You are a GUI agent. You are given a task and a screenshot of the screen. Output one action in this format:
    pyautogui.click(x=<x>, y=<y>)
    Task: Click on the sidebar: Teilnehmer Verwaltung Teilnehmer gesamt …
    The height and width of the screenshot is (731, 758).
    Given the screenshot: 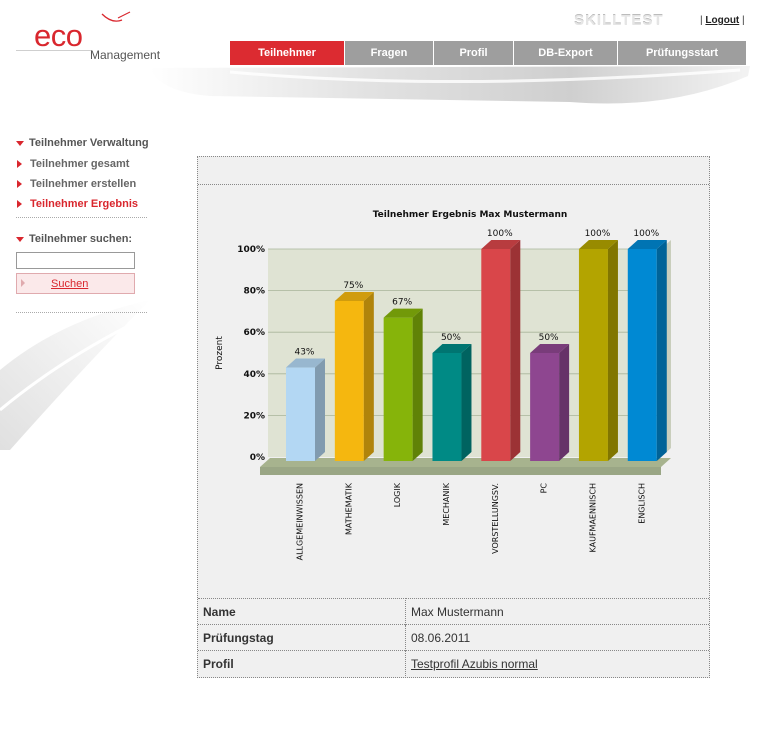 What is the action you would take?
    pyautogui.click(x=91, y=224)
    